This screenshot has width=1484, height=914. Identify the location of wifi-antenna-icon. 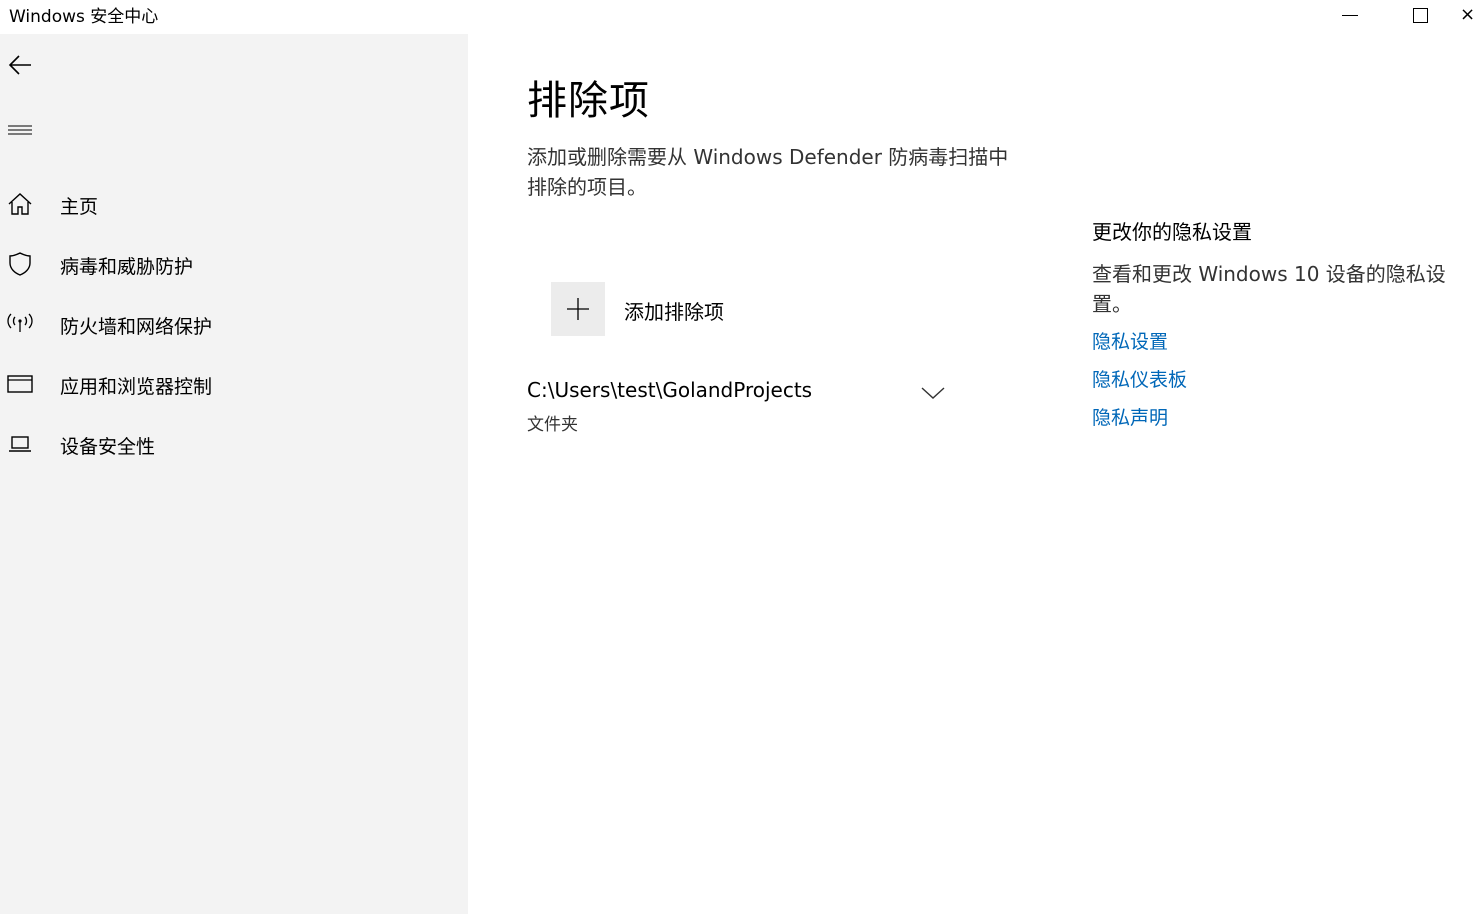
(20, 324).